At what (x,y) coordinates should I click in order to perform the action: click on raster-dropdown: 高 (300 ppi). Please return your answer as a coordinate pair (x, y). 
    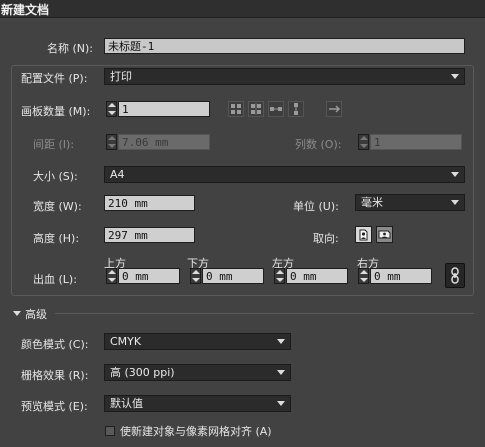
    Looking at the image, I should click on (197, 372).